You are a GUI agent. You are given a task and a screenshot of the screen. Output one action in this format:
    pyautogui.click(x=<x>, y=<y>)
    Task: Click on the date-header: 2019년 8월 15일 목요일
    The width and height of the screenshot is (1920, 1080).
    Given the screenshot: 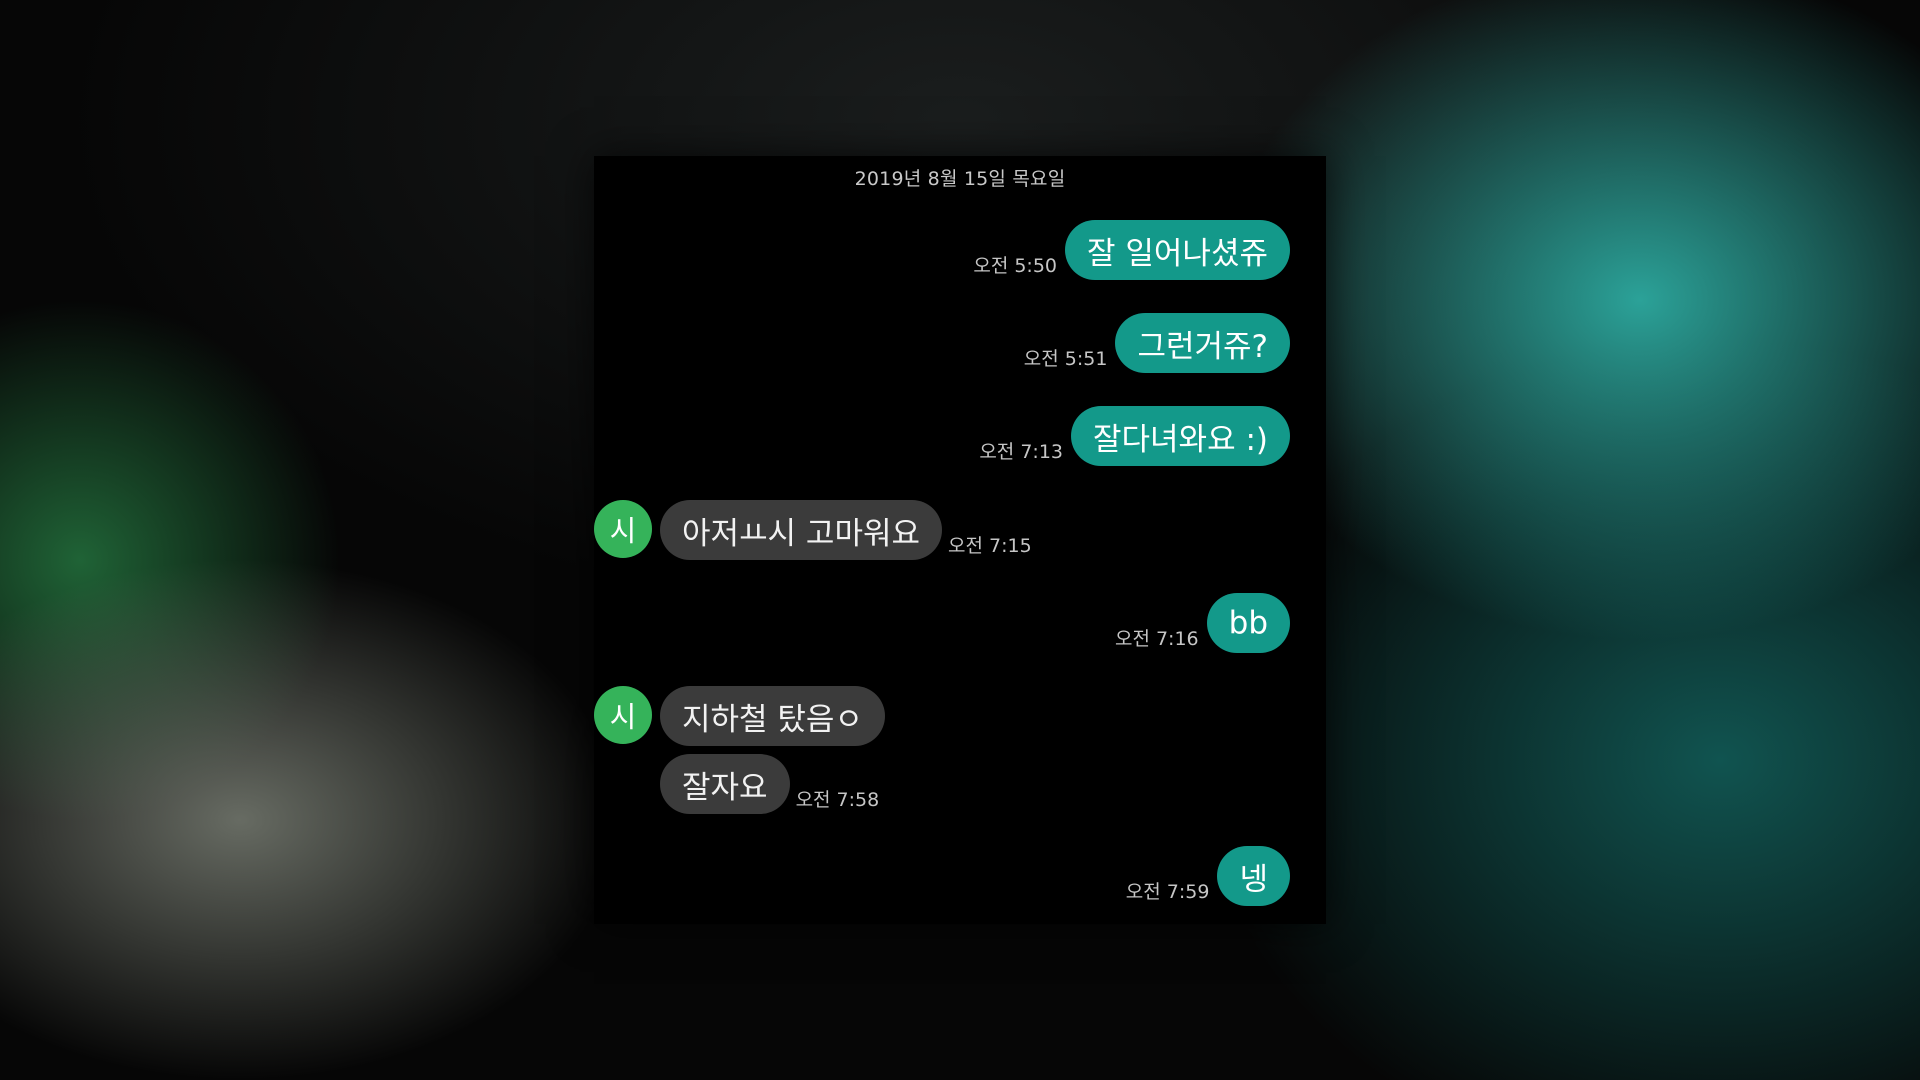 What is the action you would take?
    pyautogui.click(x=960, y=179)
    